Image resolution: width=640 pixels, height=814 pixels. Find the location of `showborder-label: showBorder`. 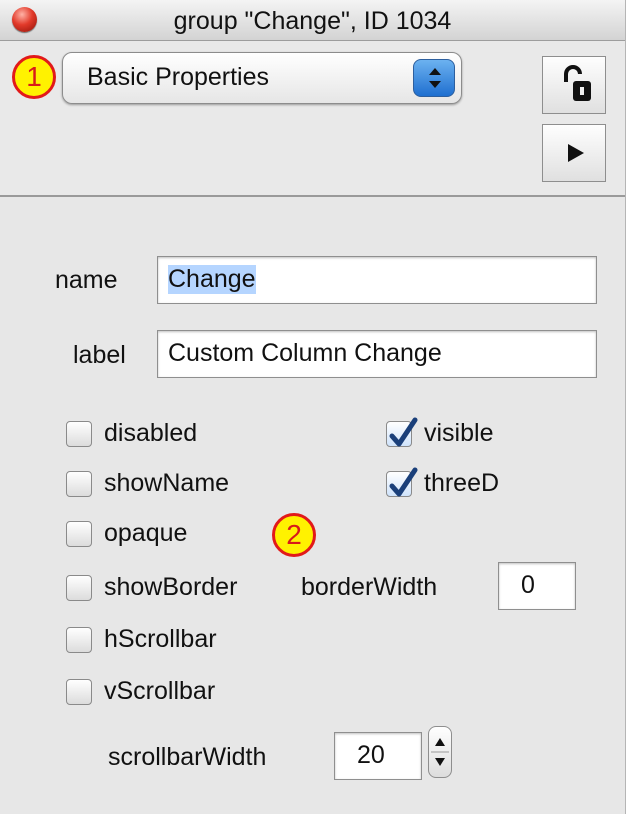

showborder-label: showBorder is located at coordinates (171, 587).